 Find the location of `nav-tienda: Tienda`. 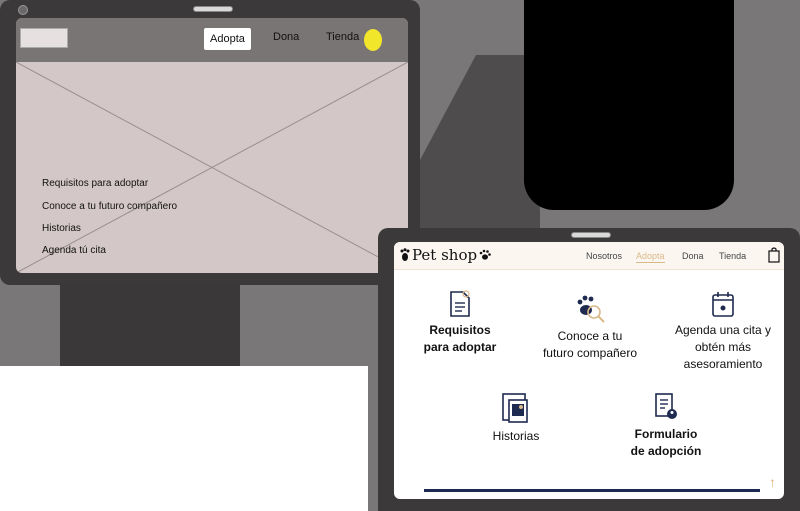

nav-tienda: Tienda is located at coordinates (732, 256).